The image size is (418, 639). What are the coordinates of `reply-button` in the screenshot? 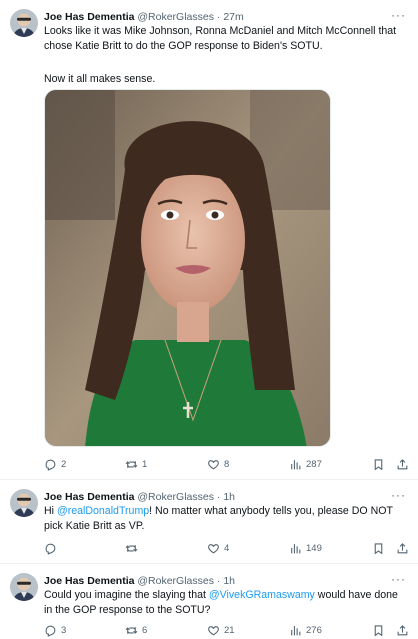 It's located at (52, 548).